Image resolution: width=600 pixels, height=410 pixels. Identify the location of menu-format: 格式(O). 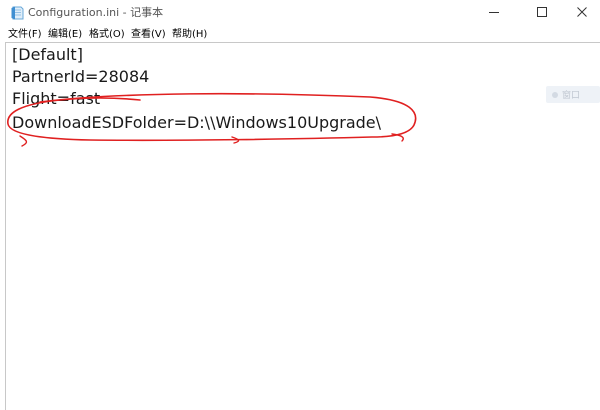
(107, 32).